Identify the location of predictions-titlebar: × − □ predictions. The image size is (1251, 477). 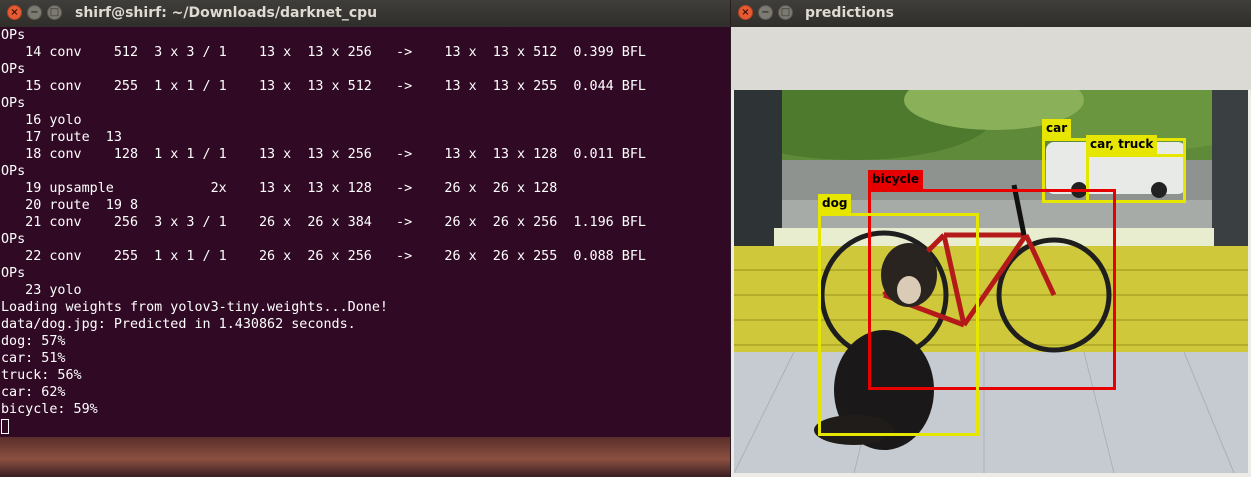
(991, 13).